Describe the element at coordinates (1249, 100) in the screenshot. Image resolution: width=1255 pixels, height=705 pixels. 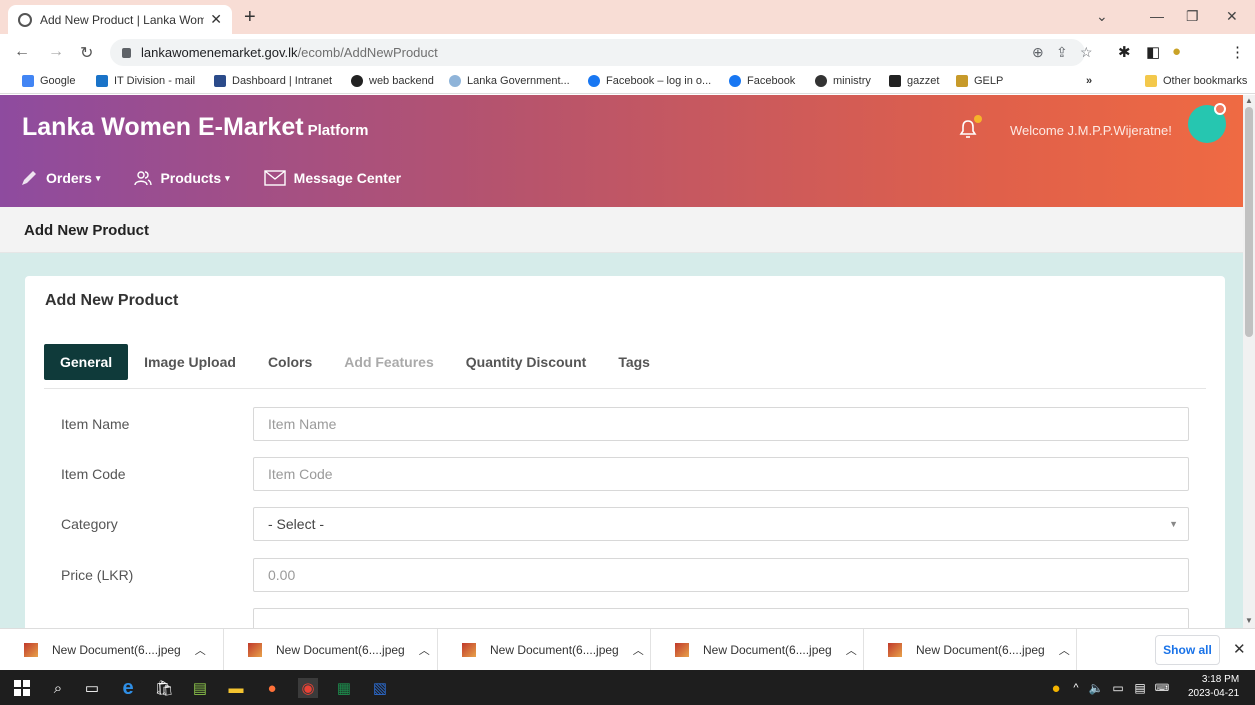
I see `scroll-up-icon: ▲` at that location.